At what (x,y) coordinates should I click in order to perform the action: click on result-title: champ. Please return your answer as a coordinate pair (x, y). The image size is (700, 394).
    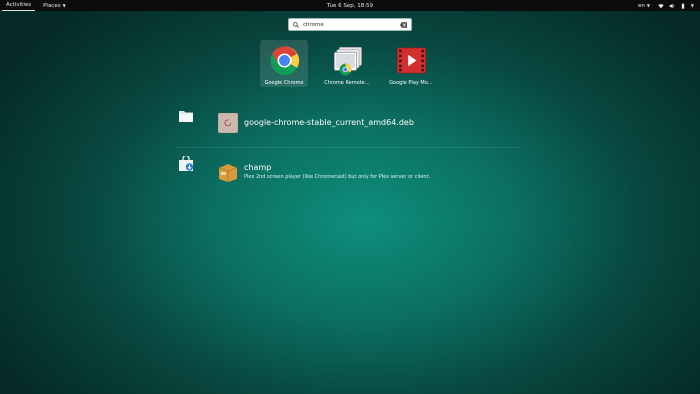
    Looking at the image, I should click on (258, 167).